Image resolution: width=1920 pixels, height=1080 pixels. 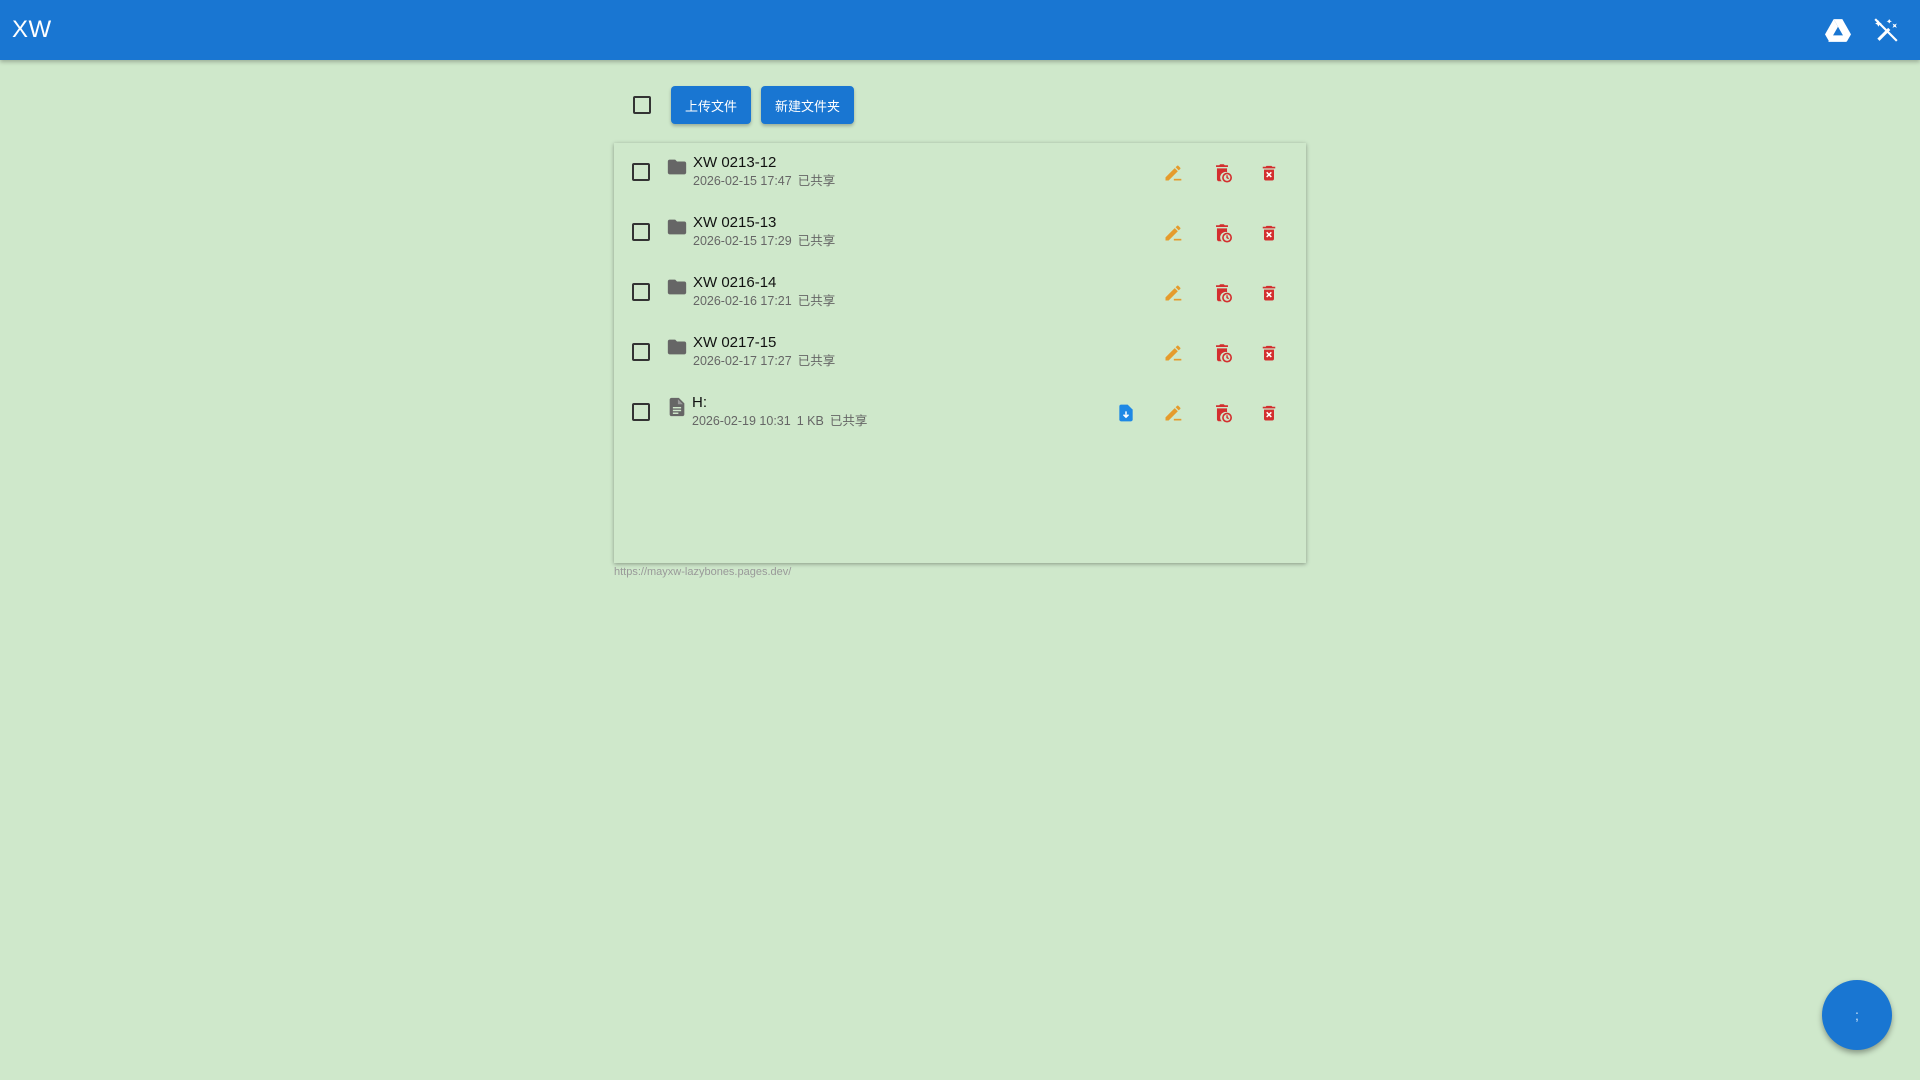 I want to click on app-bar: XW, so click(x=960, y=30).